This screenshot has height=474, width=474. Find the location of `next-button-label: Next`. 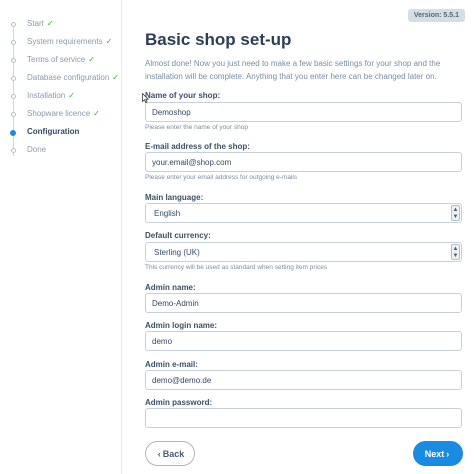

next-button-label: Next is located at coordinates (434, 453).